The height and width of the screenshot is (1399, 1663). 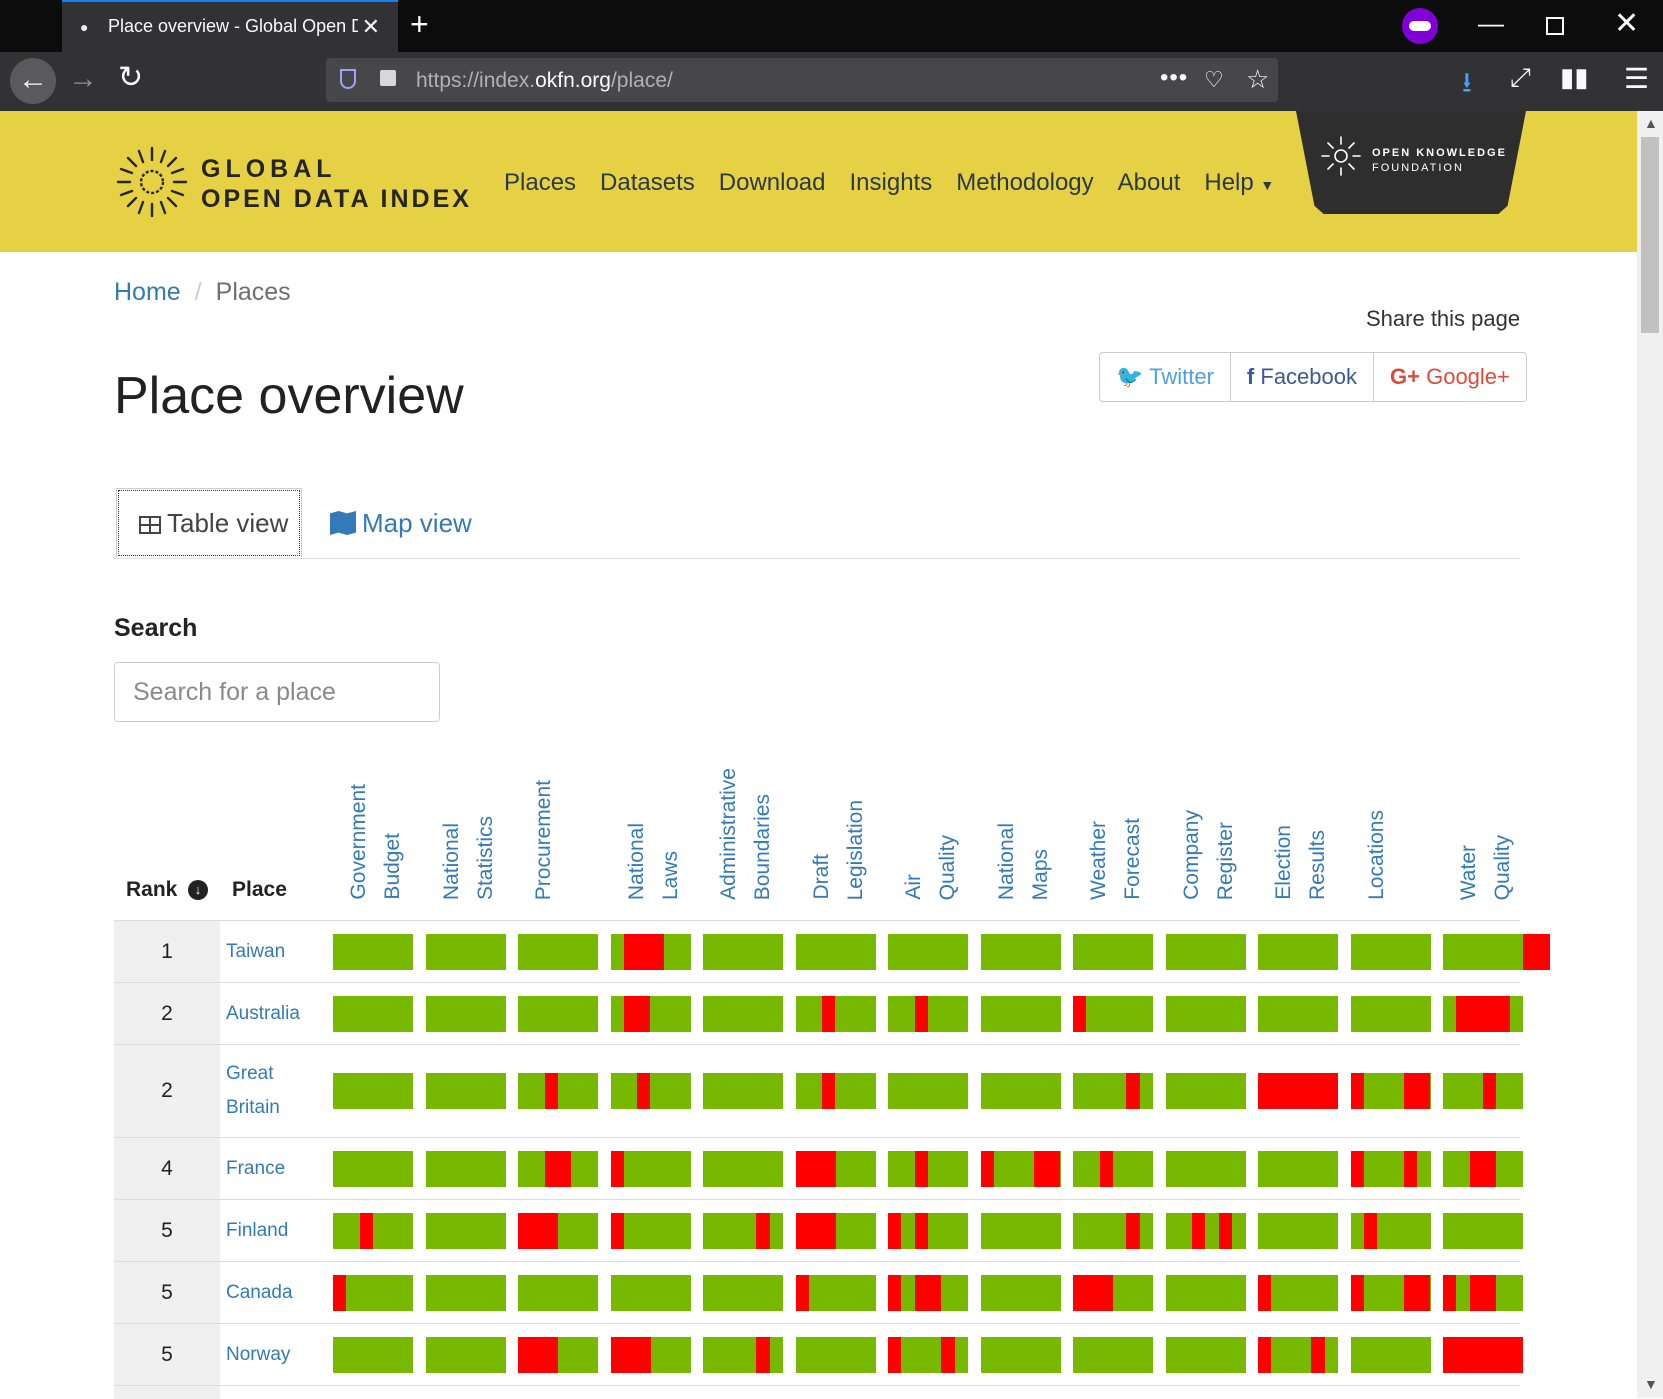 What do you see at coordinates (83, 79) in the screenshot?
I see `forward-button: →` at bounding box center [83, 79].